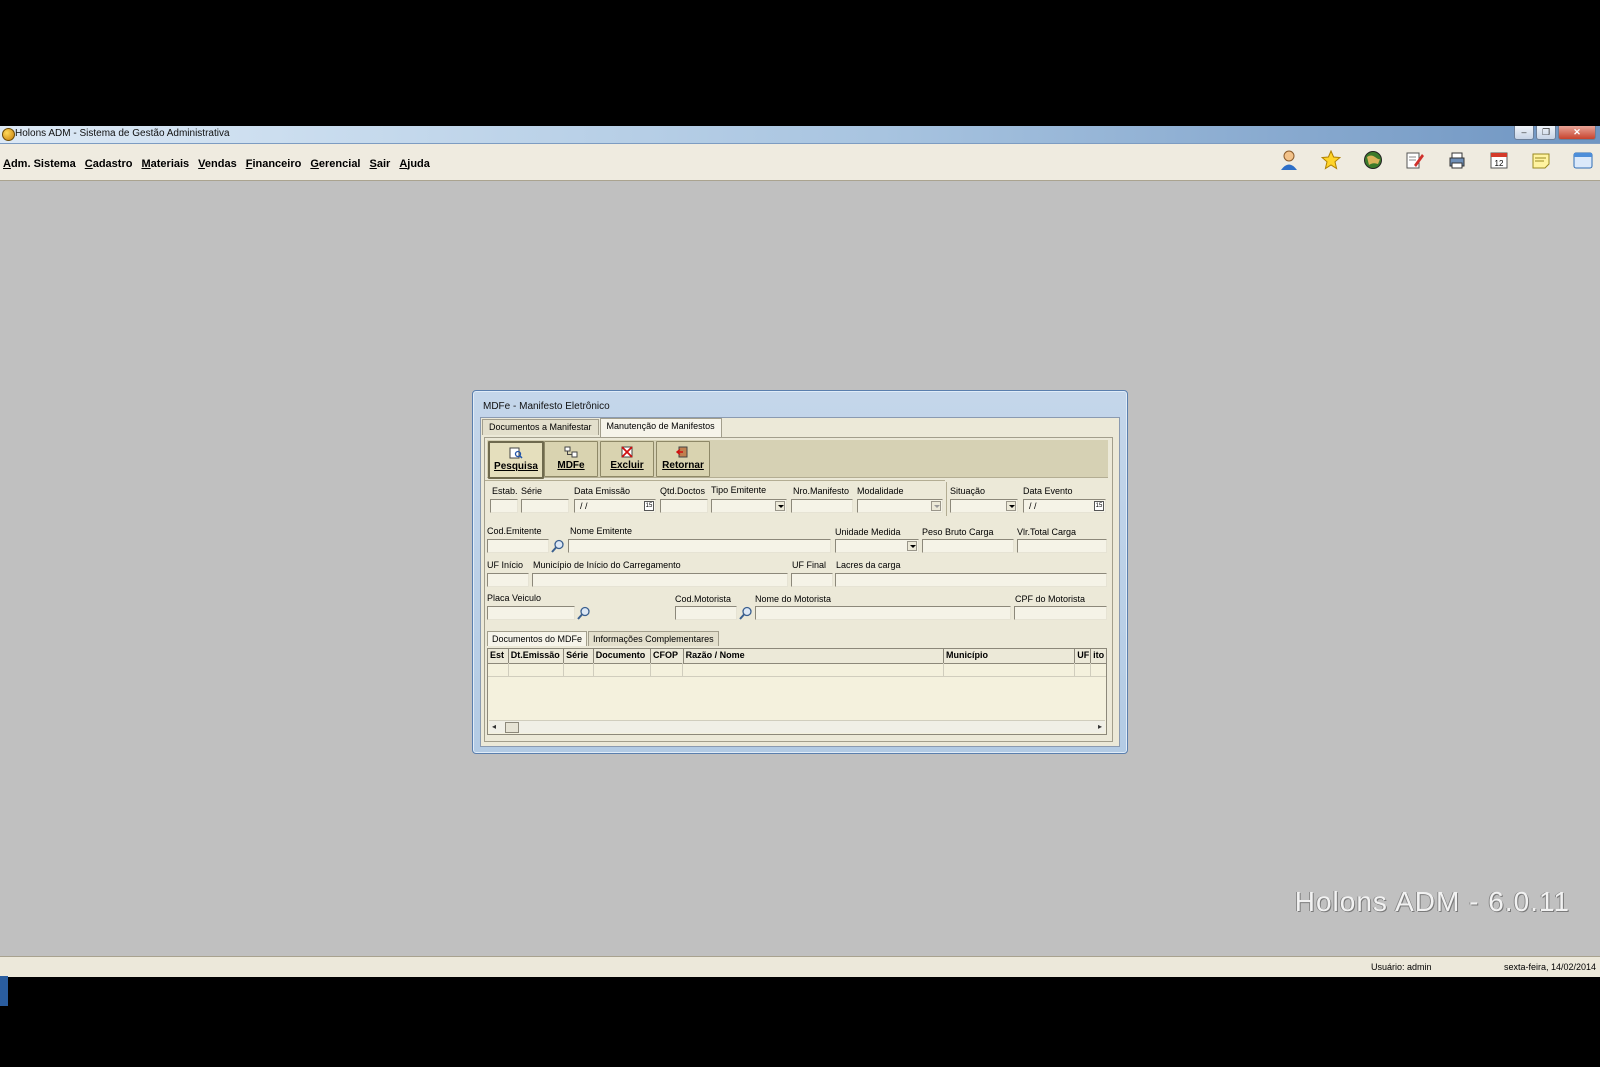  Describe the element at coordinates (1415, 160) in the screenshot. I see `edit-icon` at that location.